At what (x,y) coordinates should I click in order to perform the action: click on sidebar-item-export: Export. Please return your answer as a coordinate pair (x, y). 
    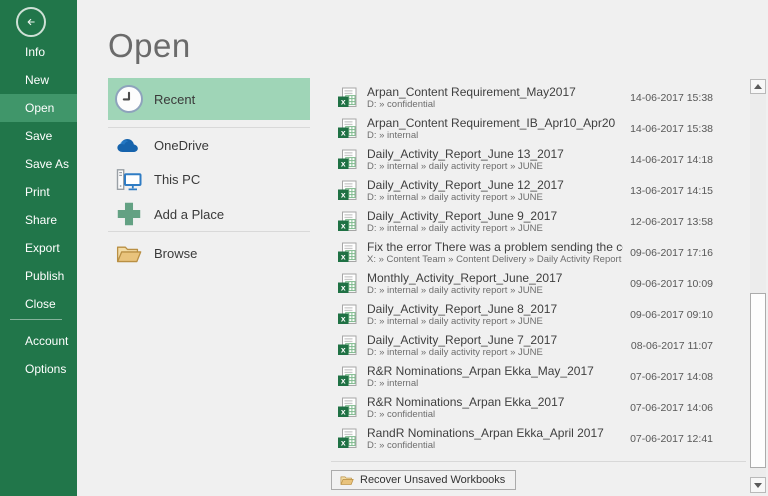
    Looking at the image, I should click on (38, 248).